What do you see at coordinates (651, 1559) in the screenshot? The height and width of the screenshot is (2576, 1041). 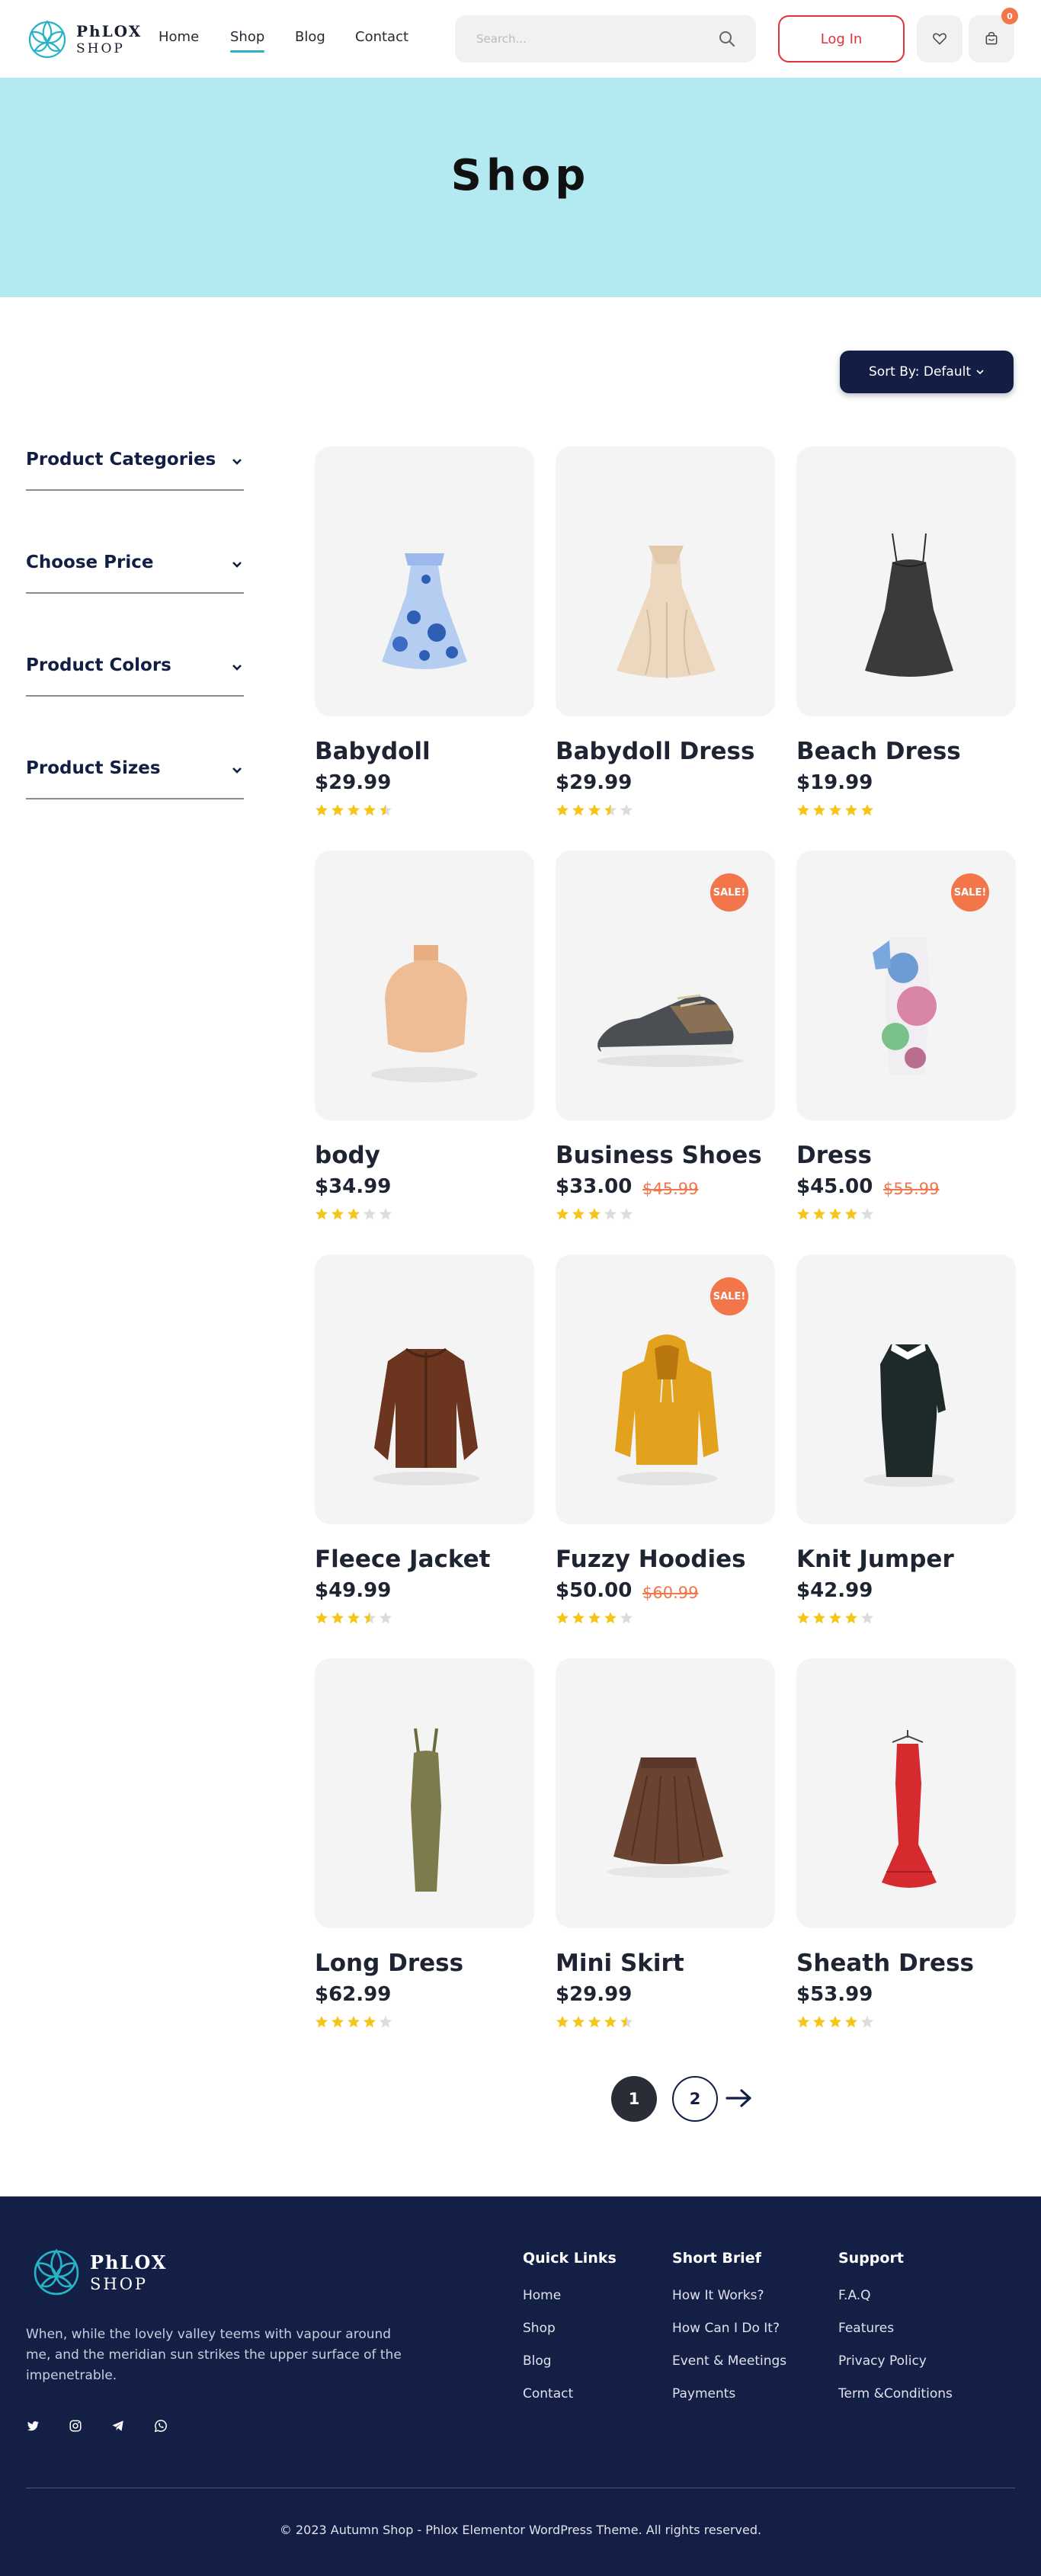 I see `product-name: Fuzzy Hoodies` at bounding box center [651, 1559].